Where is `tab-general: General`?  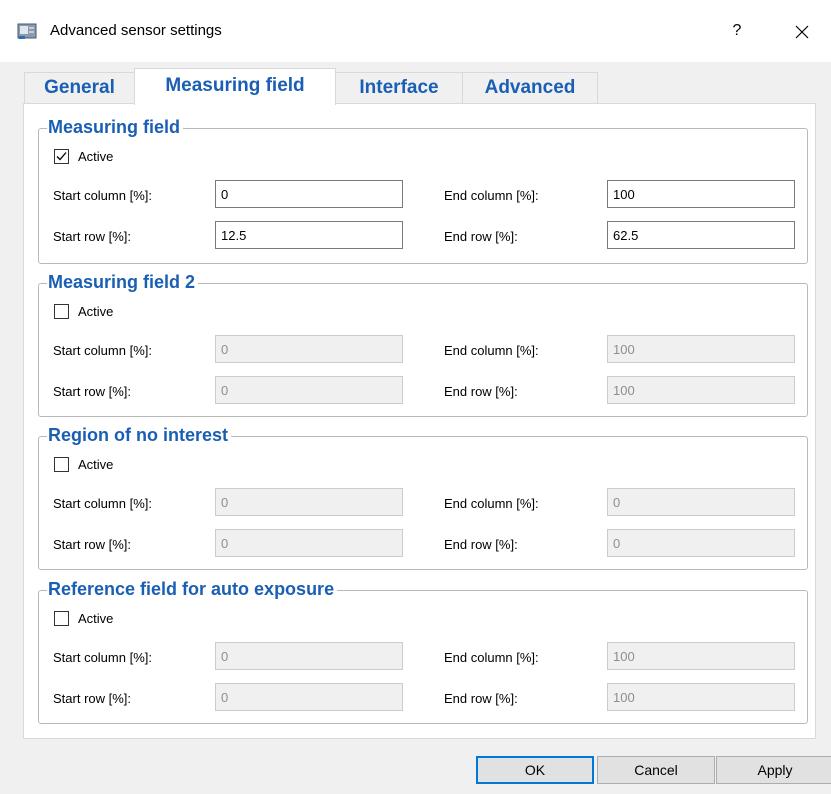 tab-general: General is located at coordinates (79, 87).